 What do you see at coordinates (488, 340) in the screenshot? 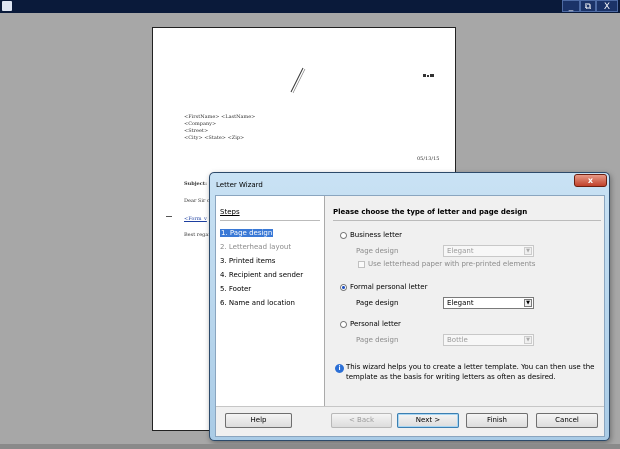
I see `personal-page-design-select: Bottle ▼` at bounding box center [488, 340].